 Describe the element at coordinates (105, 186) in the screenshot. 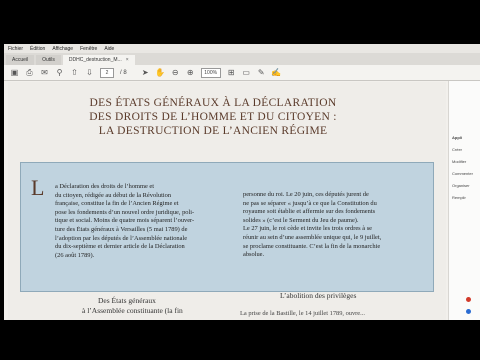

I see `col1-line: a Déclaration des droits de l’homme et` at that location.